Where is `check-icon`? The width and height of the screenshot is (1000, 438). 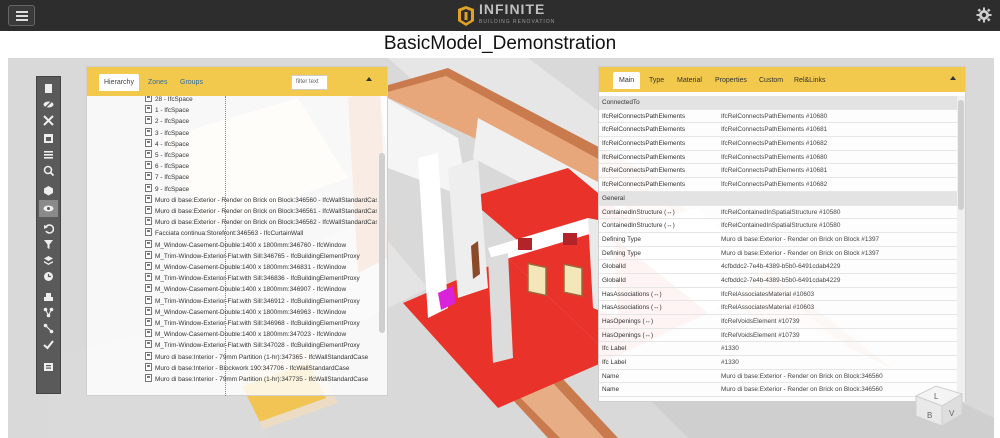 check-icon is located at coordinates (48, 344).